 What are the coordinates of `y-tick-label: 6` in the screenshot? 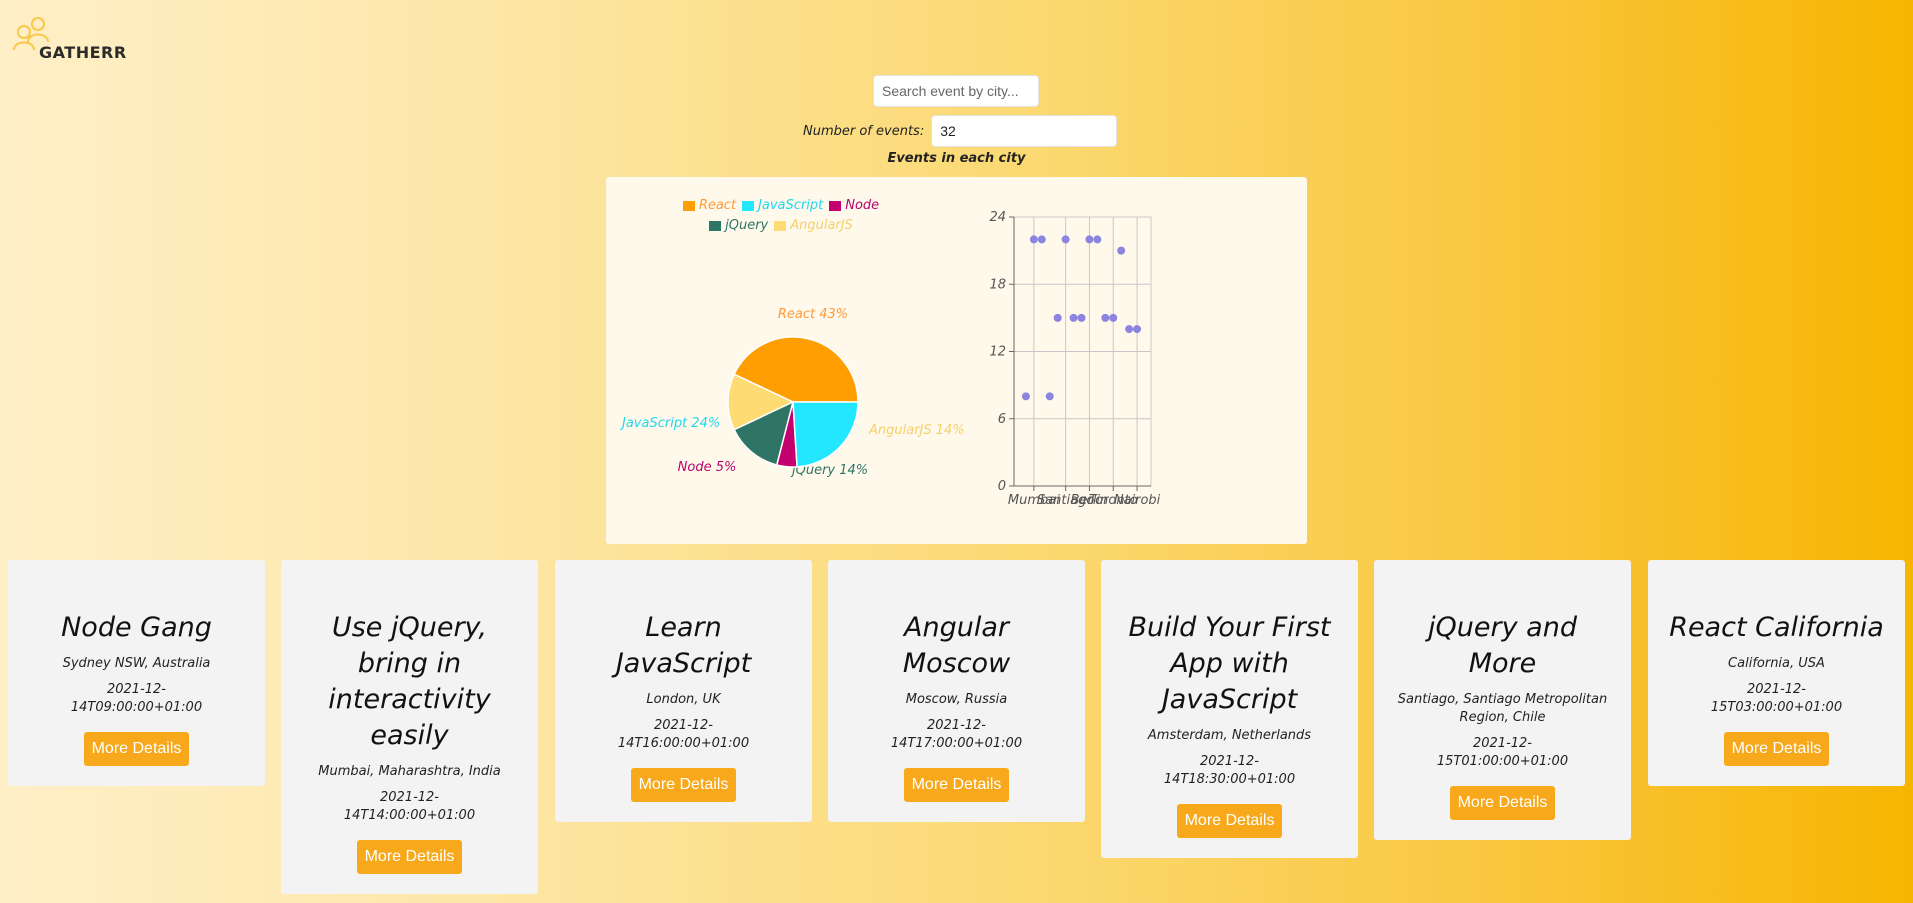 It's located at (1002, 419).